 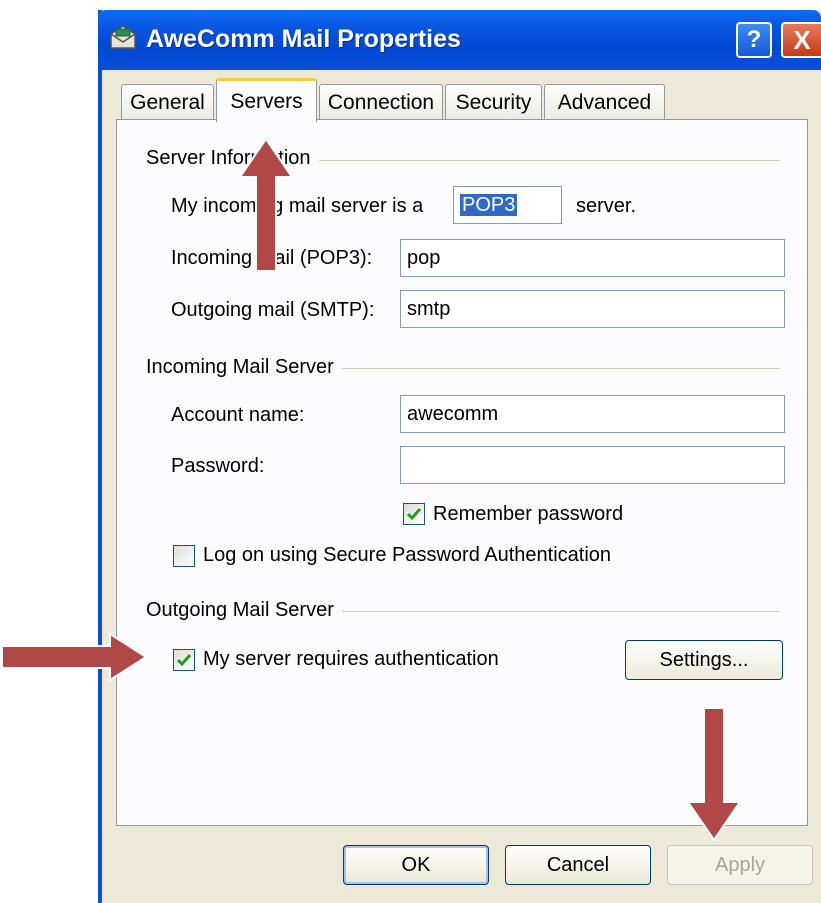 I want to click on server-type-field: POP3, so click(x=507, y=205).